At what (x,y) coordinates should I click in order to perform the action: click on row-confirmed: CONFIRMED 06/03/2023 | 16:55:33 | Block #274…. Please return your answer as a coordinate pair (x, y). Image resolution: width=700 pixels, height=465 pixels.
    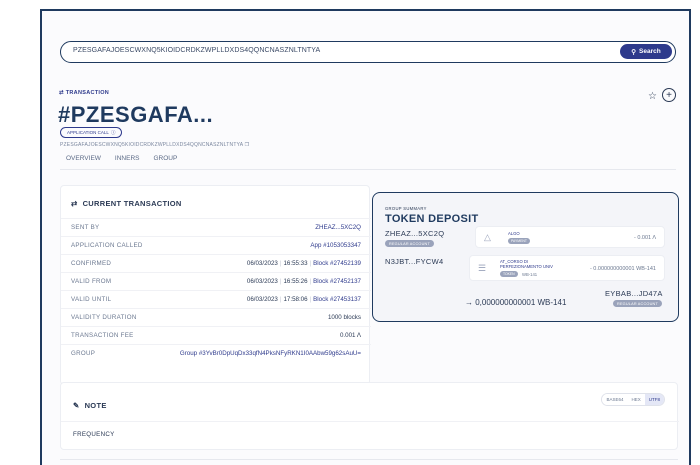
    Looking at the image, I should click on (216, 263).